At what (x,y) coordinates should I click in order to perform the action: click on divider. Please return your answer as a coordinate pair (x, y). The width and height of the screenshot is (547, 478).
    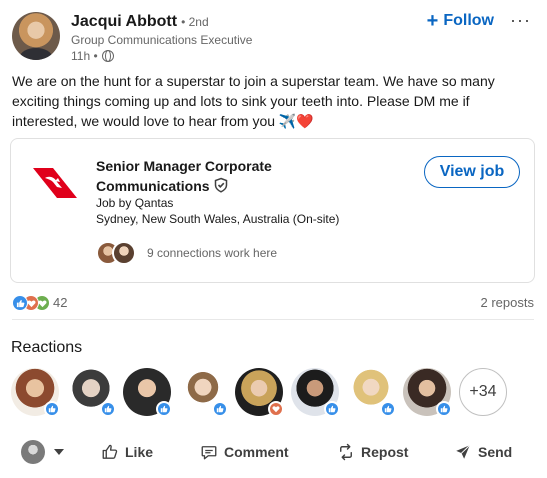
    Looking at the image, I should click on (273, 319).